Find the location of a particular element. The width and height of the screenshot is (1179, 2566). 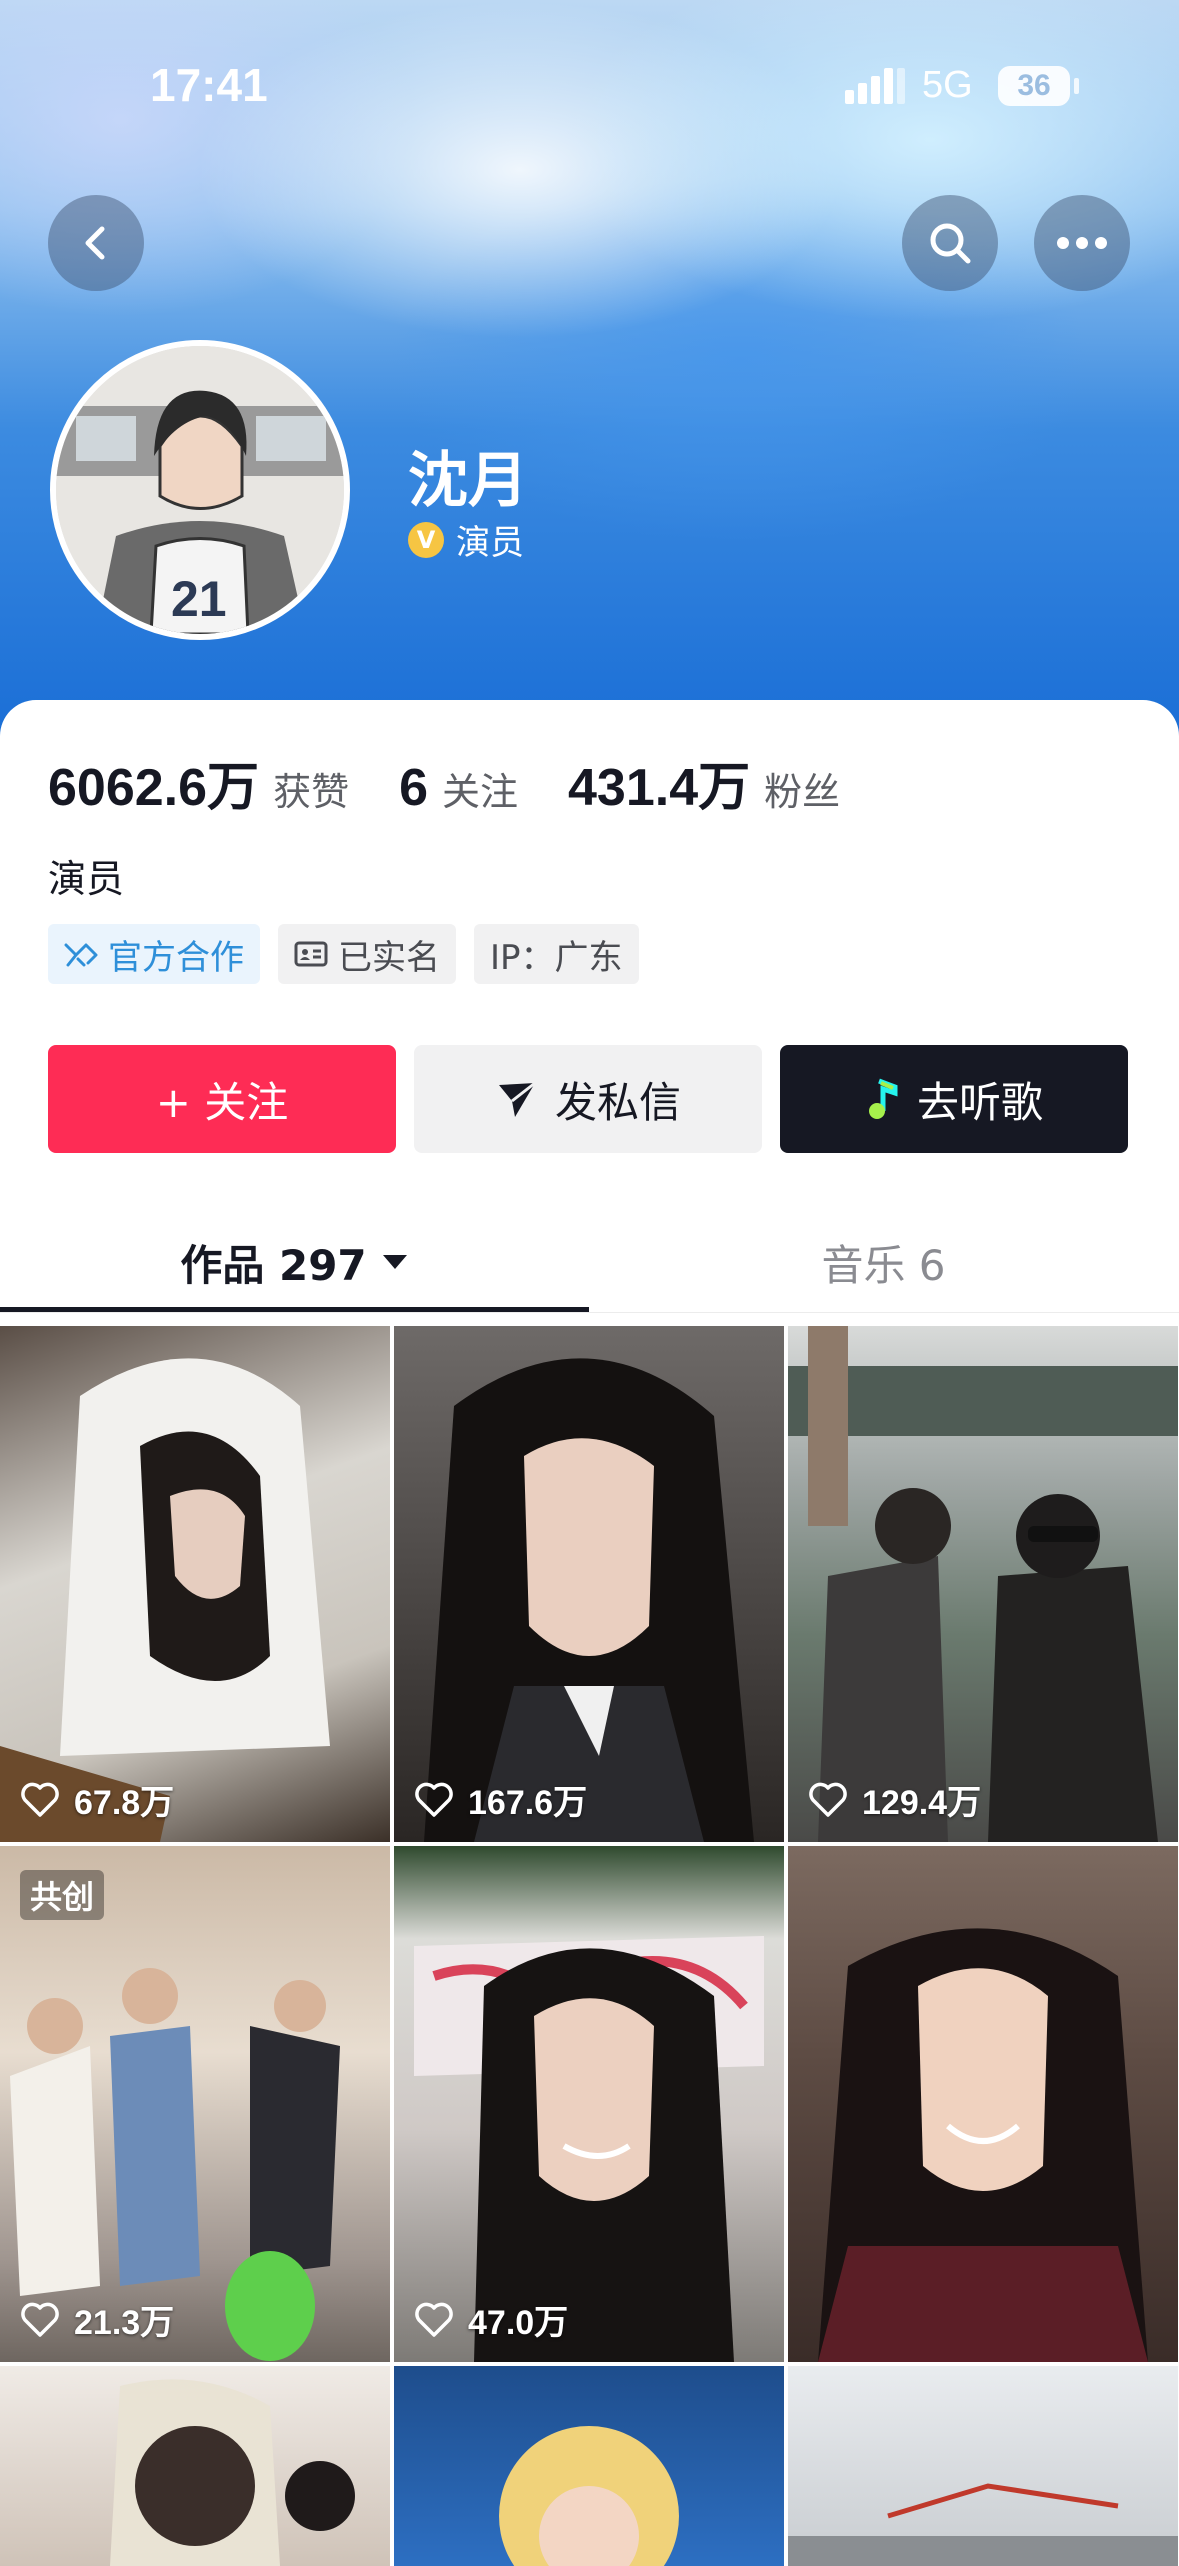

tag-ip-location: IP：广东 is located at coordinates (556, 954).